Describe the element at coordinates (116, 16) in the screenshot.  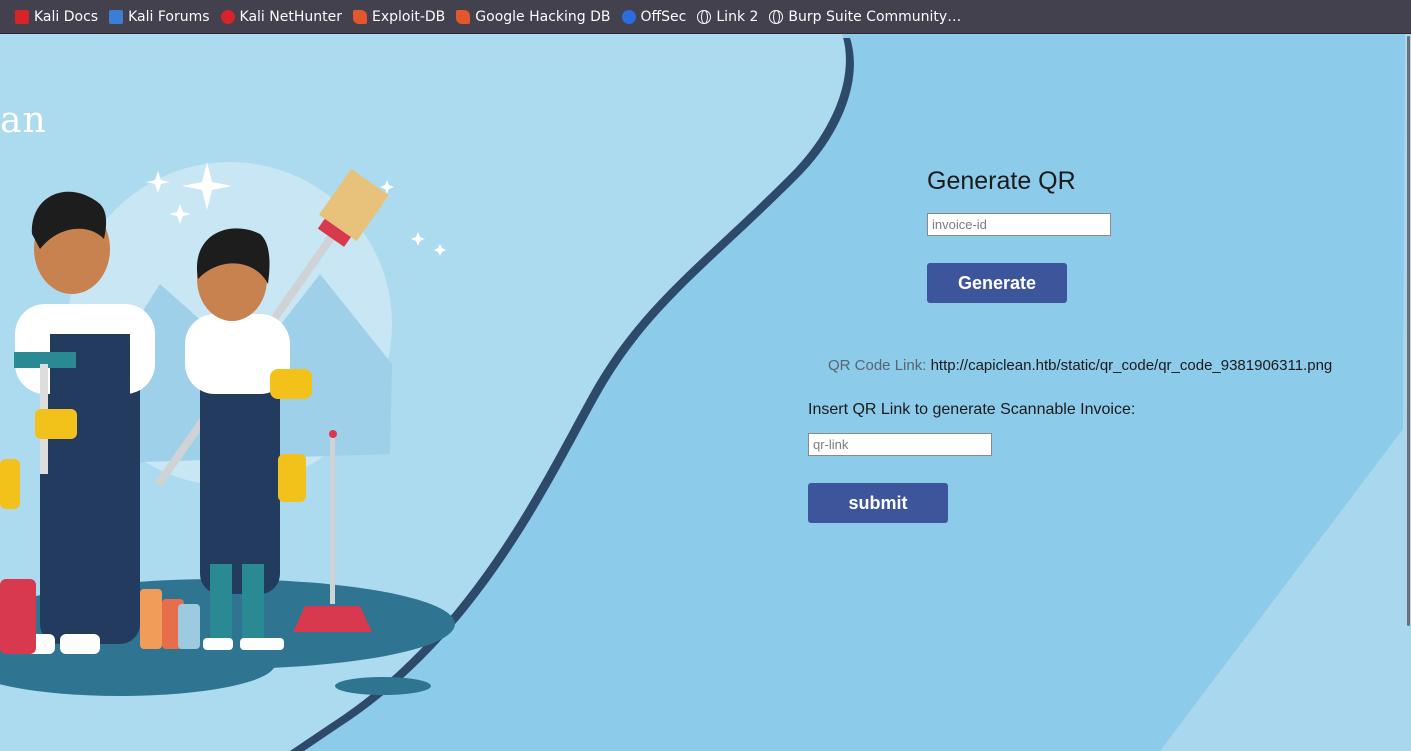
I see `kali-forums-icon` at that location.